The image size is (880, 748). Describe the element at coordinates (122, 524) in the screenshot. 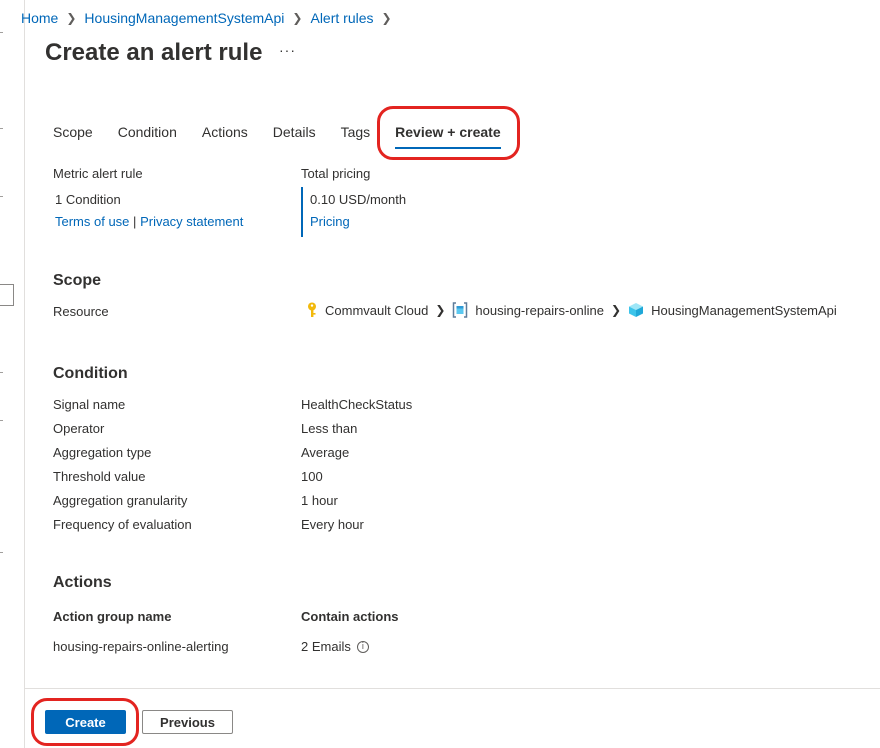

I see `condition-label: Frequency of evaluation` at that location.